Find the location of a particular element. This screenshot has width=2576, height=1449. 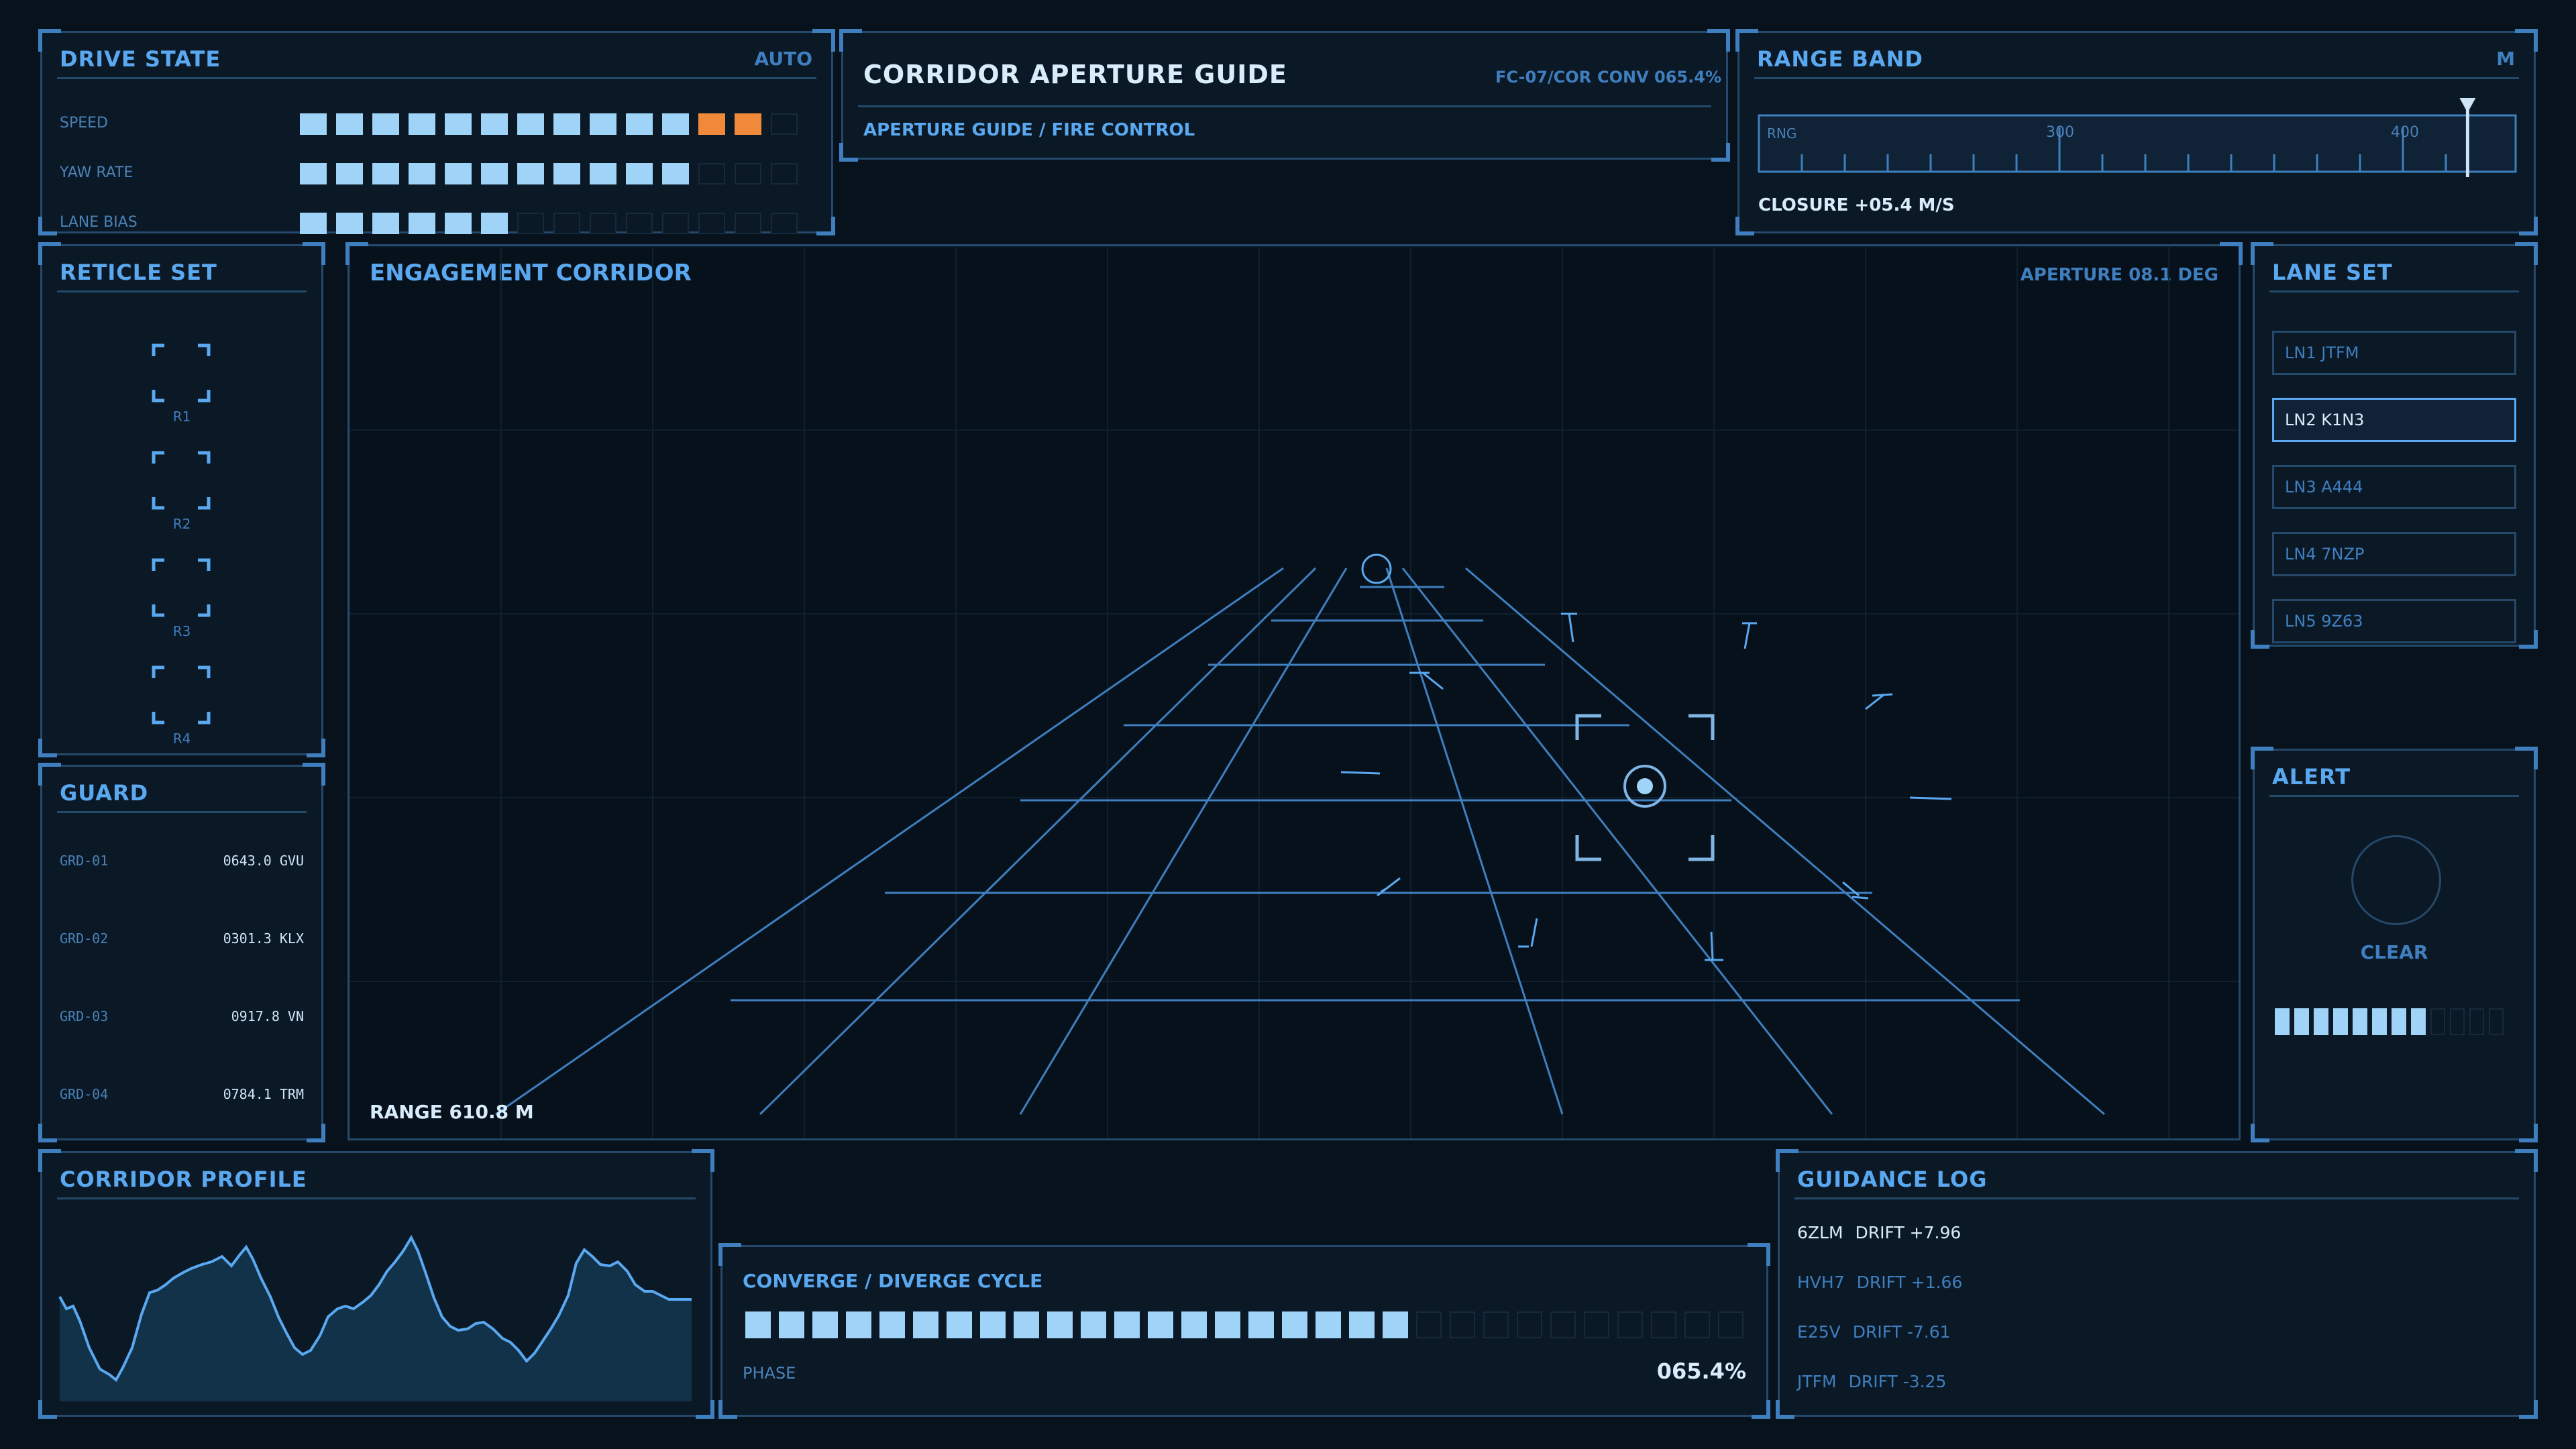

corridor-profile-graph is located at coordinates (375, 1317).